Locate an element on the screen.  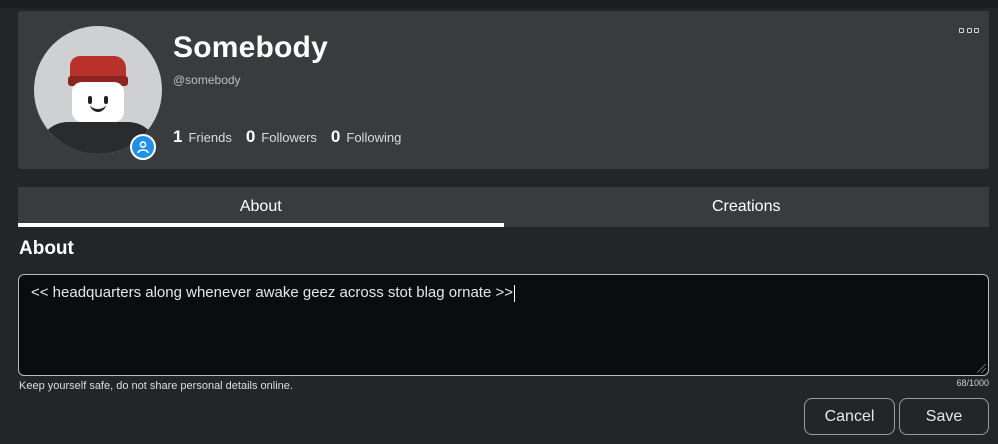
avatar-head is located at coordinates (98, 102).